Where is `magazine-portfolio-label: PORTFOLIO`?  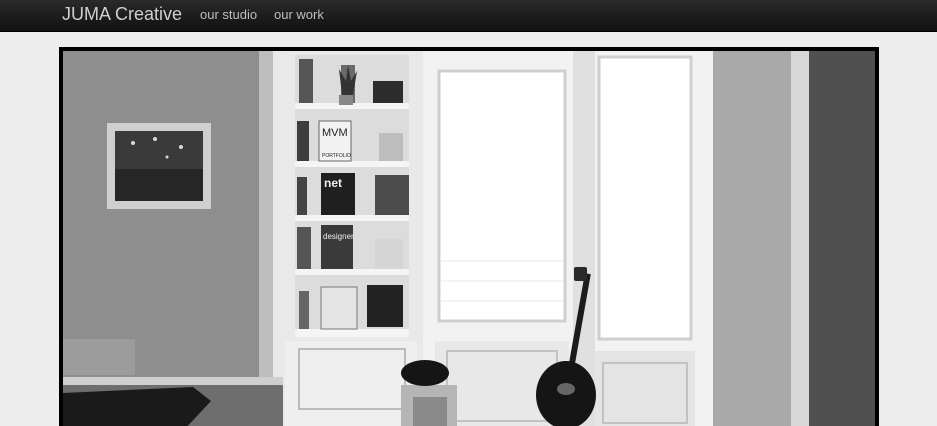 magazine-portfolio-label: PORTFOLIO is located at coordinates (336, 156).